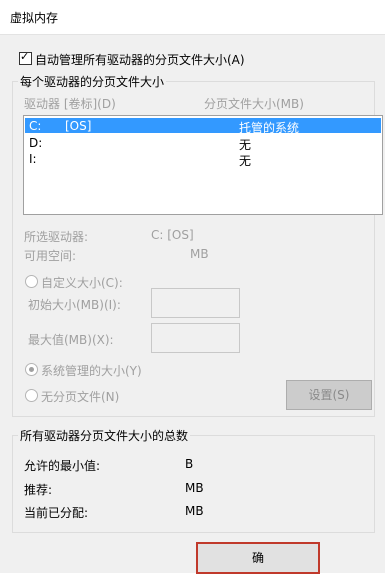 The image size is (385, 574). I want to click on drives-group-title: 每个驱动器的分页文件大小, so click(92, 81).